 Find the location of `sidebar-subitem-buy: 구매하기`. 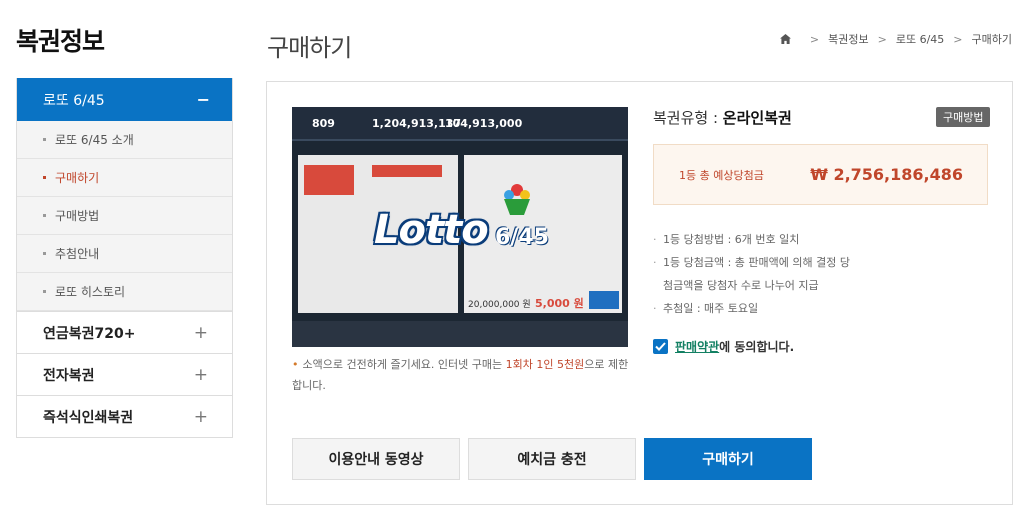

sidebar-subitem-buy: 구매하기 is located at coordinates (124, 178).